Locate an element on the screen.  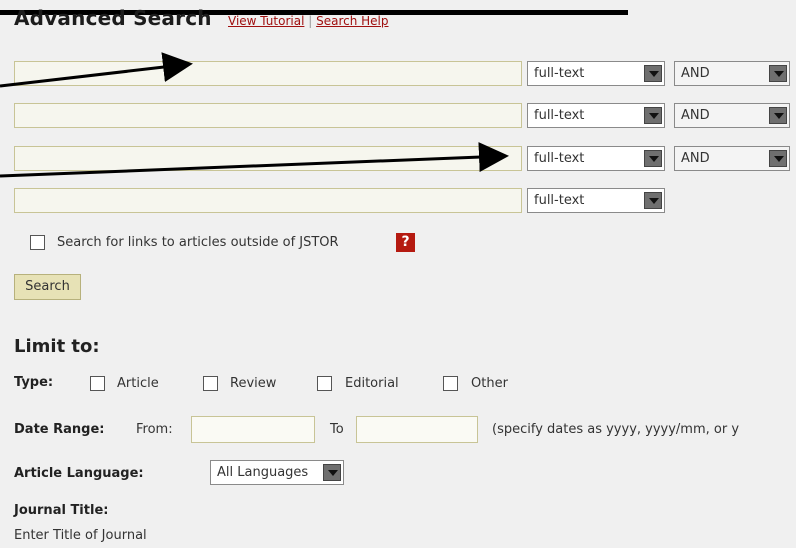
journal-title-hint: Enter Title of Journal is located at coordinates (80, 535).